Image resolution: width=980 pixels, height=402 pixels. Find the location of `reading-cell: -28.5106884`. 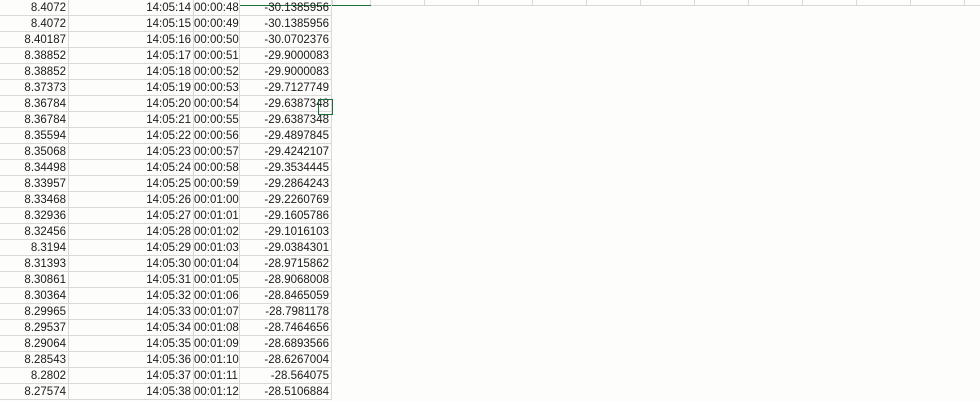

reading-cell: -28.5106884 is located at coordinates (286, 392).